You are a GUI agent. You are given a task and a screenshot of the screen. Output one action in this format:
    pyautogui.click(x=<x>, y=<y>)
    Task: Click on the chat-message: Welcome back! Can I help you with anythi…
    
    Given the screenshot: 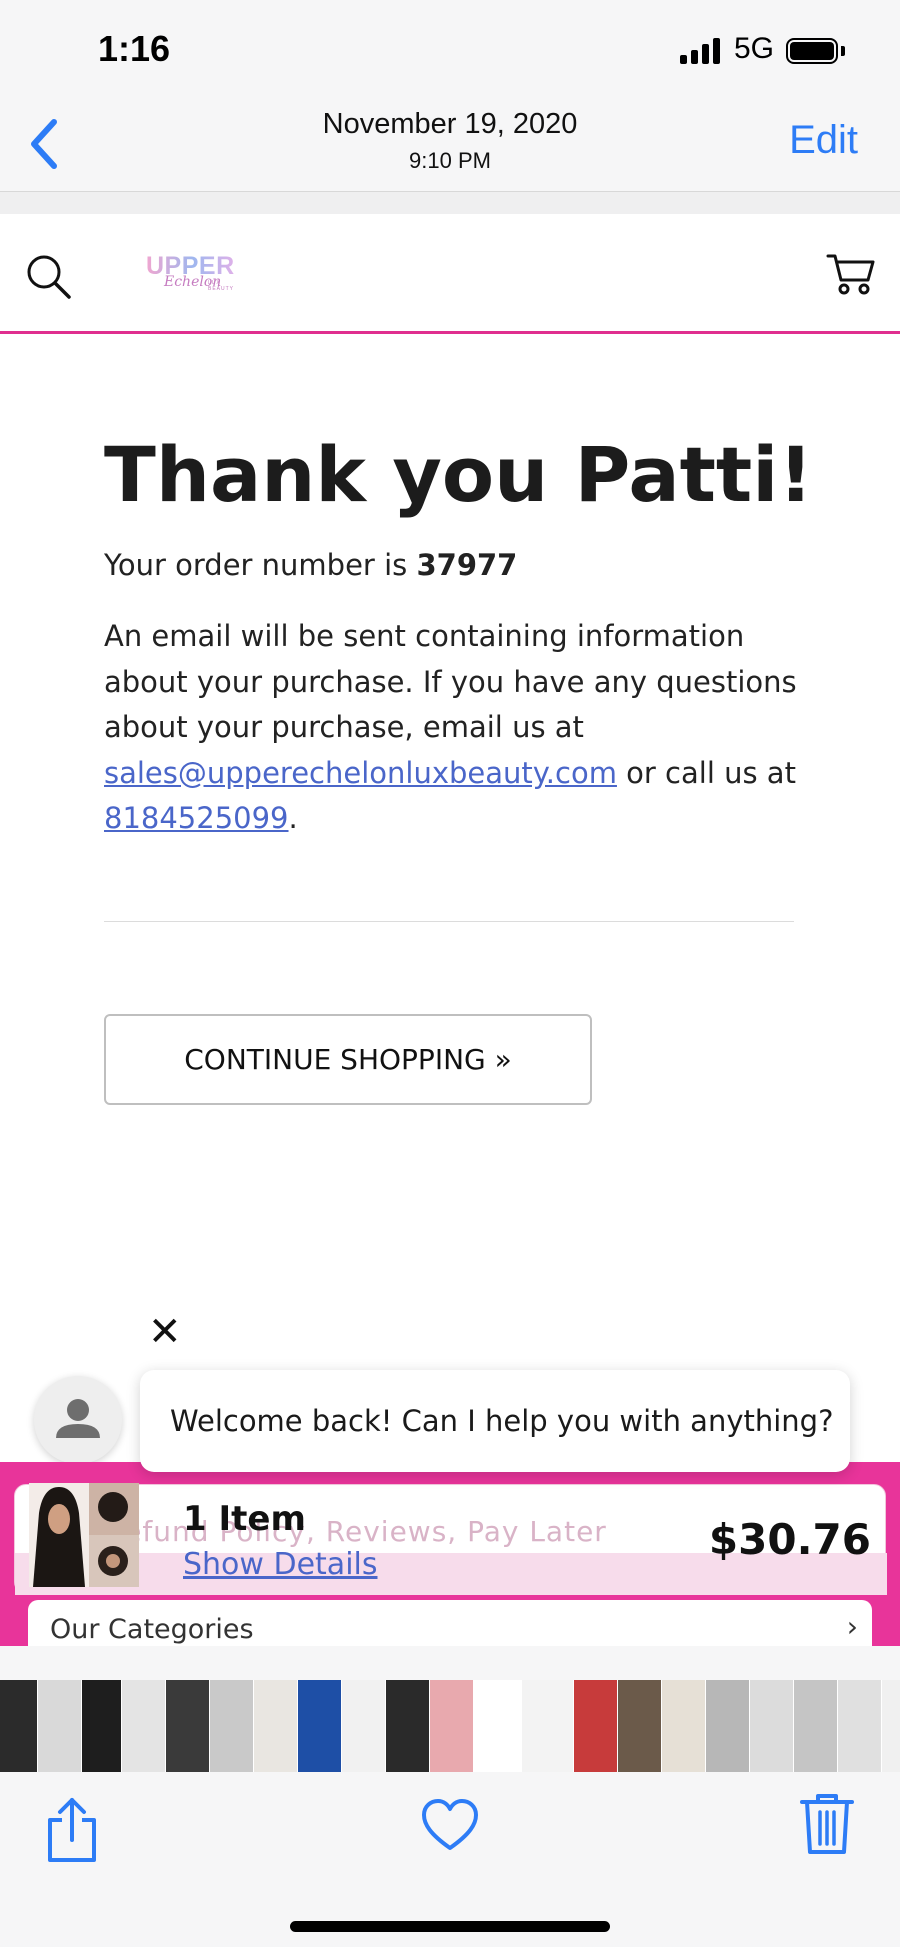 What is the action you would take?
    pyautogui.click(x=495, y=1421)
    